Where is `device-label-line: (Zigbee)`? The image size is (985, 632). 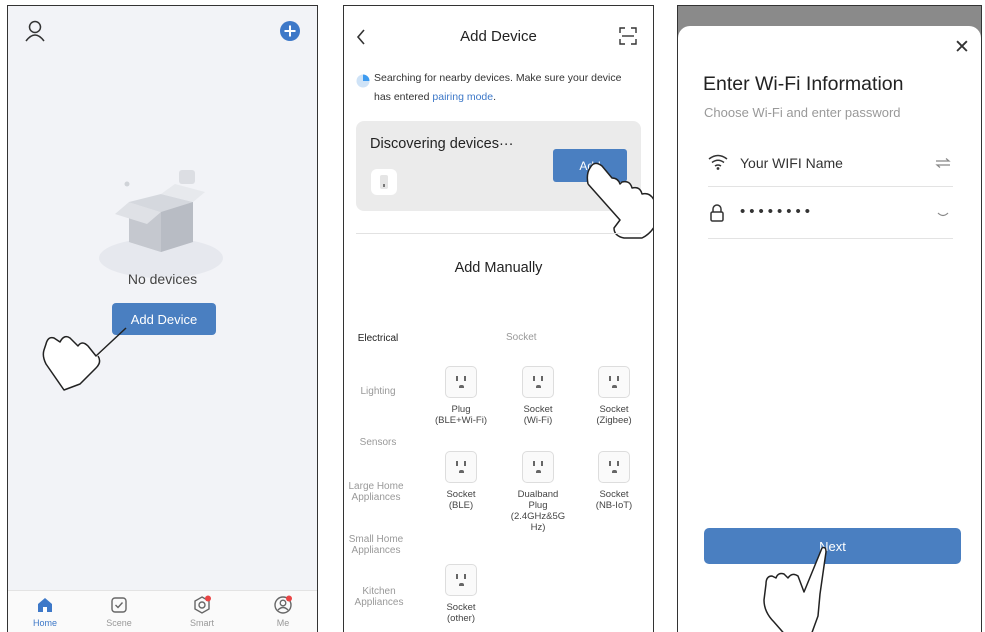
device-label-line: (Zigbee) is located at coordinates (614, 420).